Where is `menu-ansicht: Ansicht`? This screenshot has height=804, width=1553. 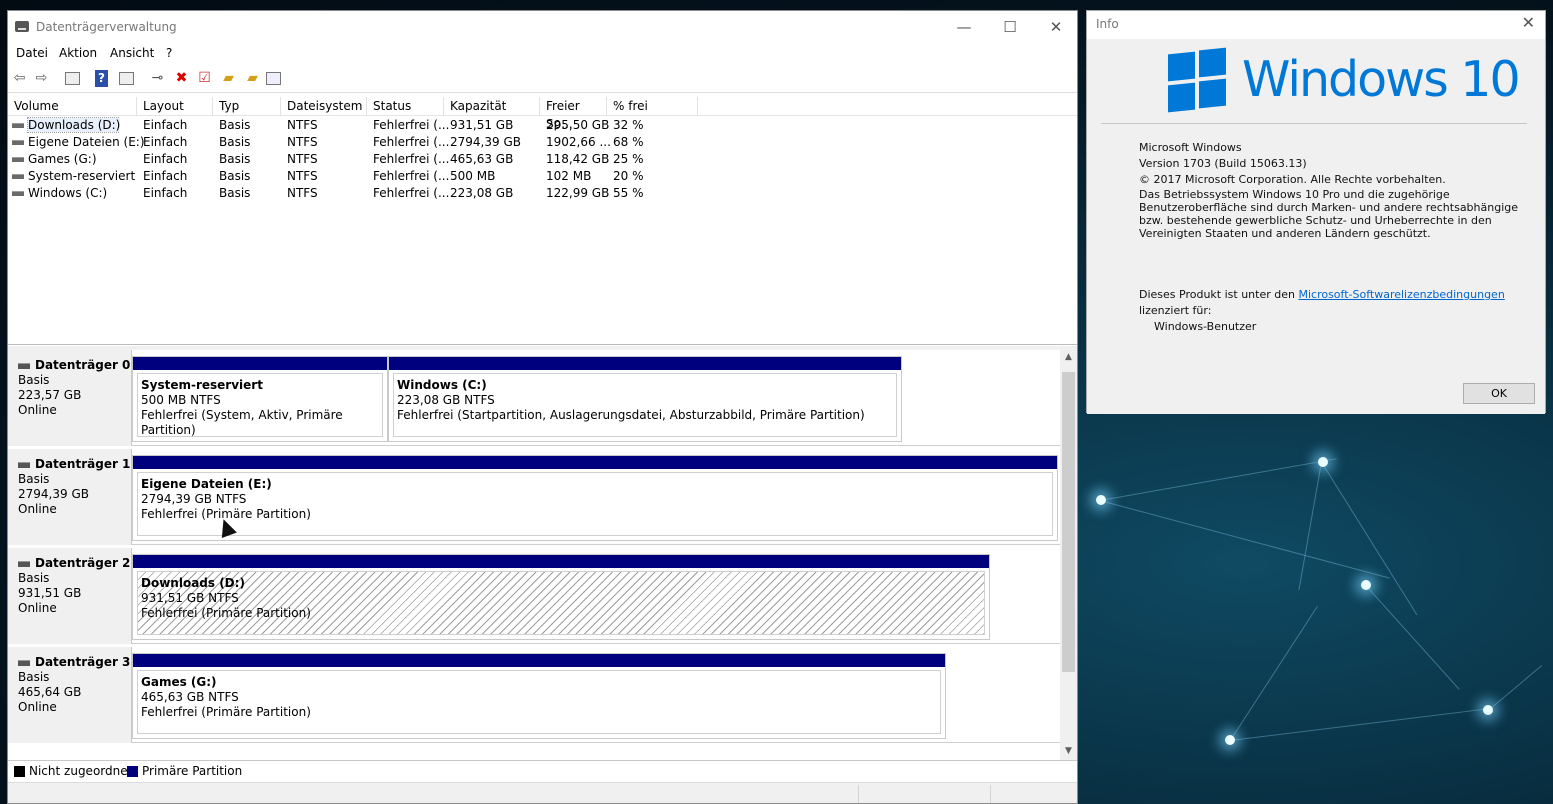
menu-ansicht: Ansicht is located at coordinates (132, 53).